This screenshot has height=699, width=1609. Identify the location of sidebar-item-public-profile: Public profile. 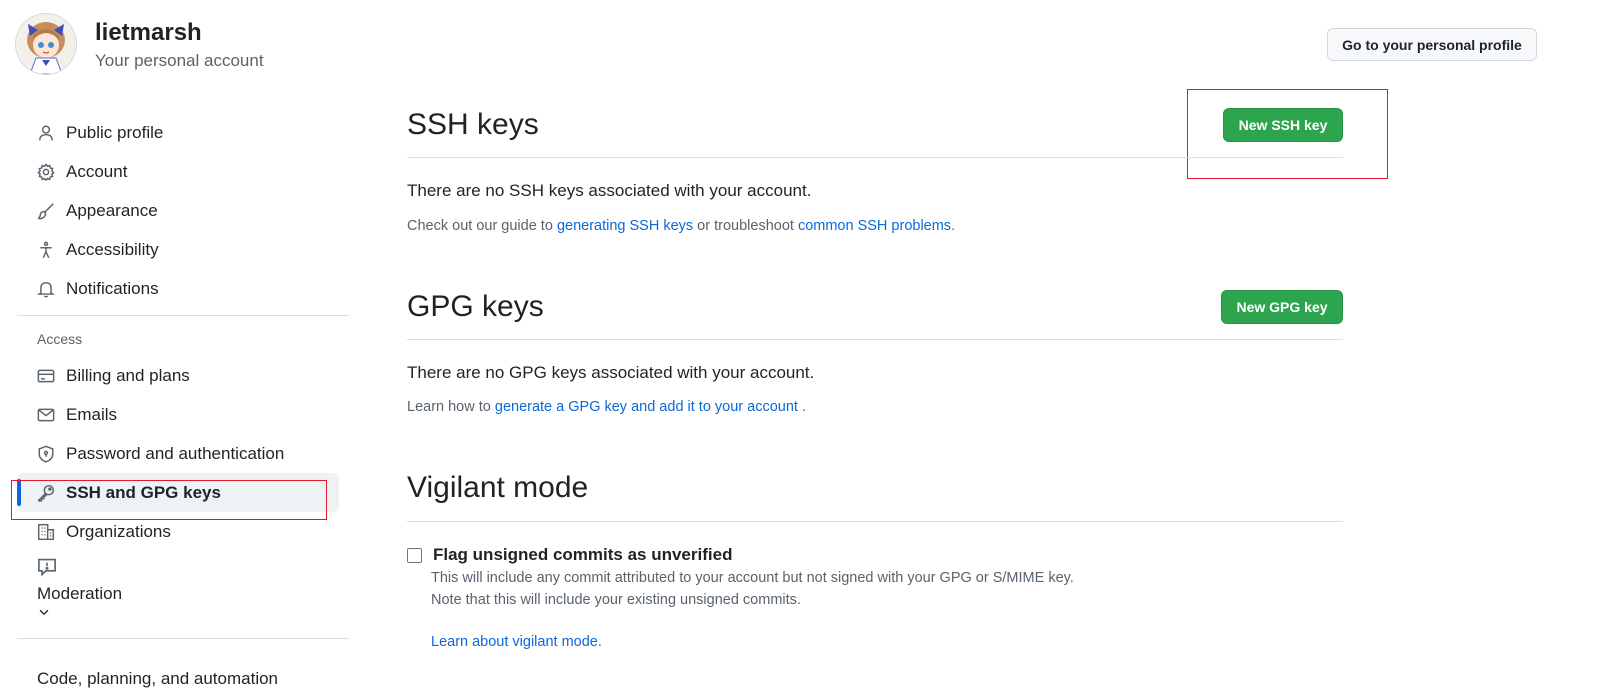
(183, 132).